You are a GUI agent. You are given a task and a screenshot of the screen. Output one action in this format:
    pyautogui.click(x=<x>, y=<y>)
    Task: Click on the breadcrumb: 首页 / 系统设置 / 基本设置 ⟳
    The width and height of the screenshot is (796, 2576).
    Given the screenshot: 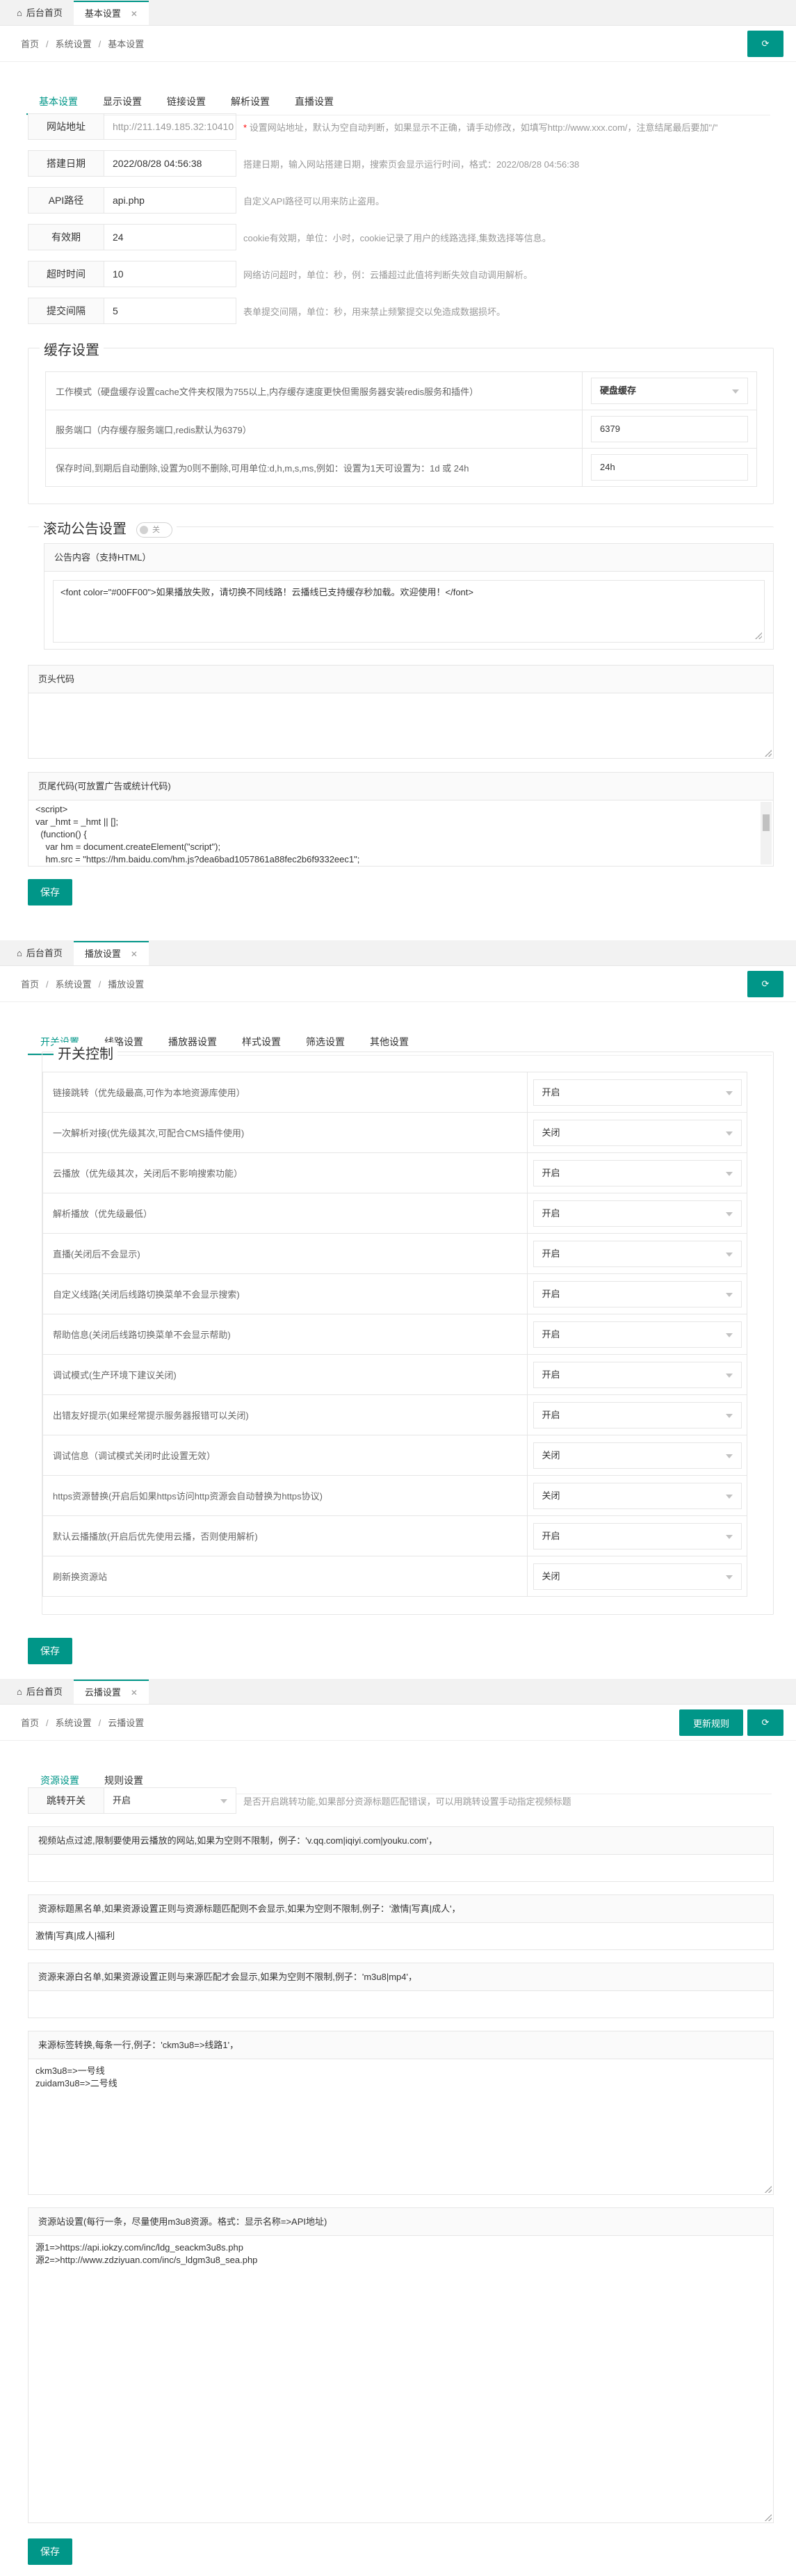 What is the action you would take?
    pyautogui.click(x=398, y=44)
    